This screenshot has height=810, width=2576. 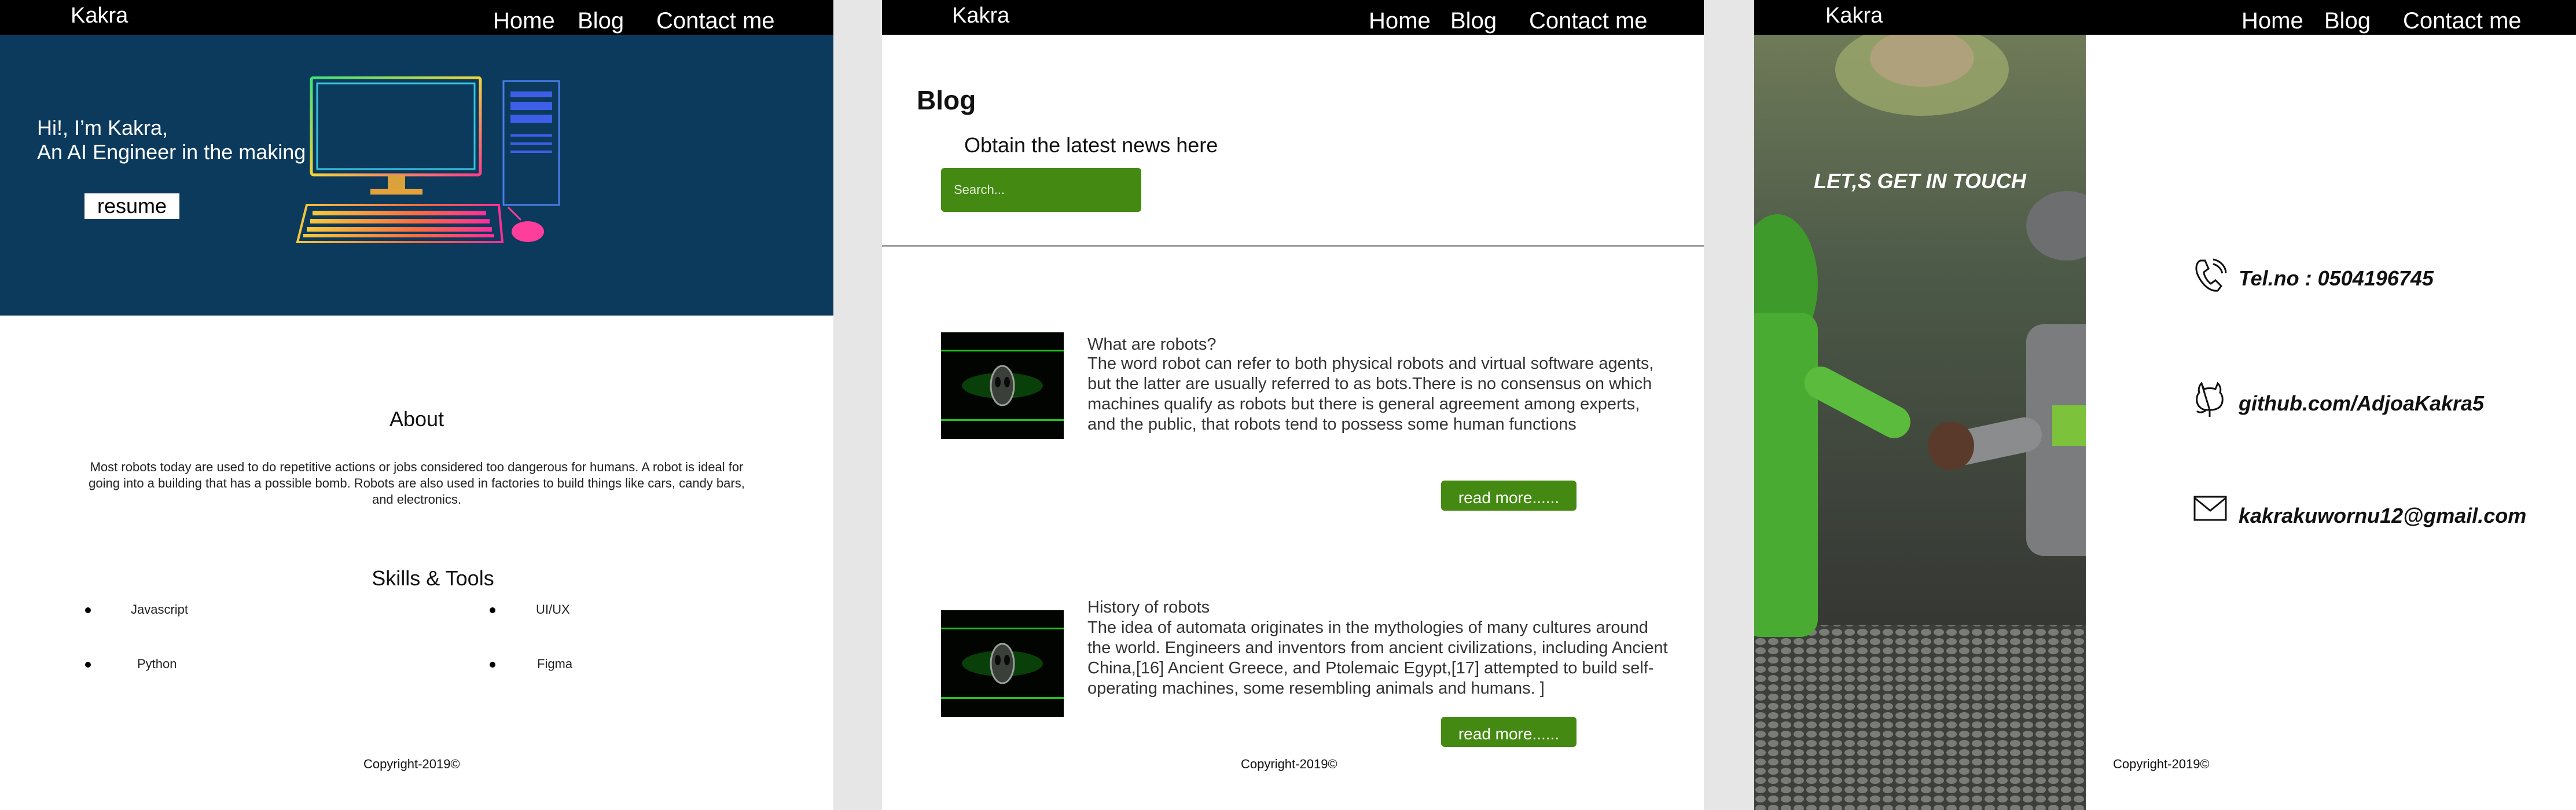 What do you see at coordinates (160, 609) in the screenshot?
I see `skill-item: Javascript` at bounding box center [160, 609].